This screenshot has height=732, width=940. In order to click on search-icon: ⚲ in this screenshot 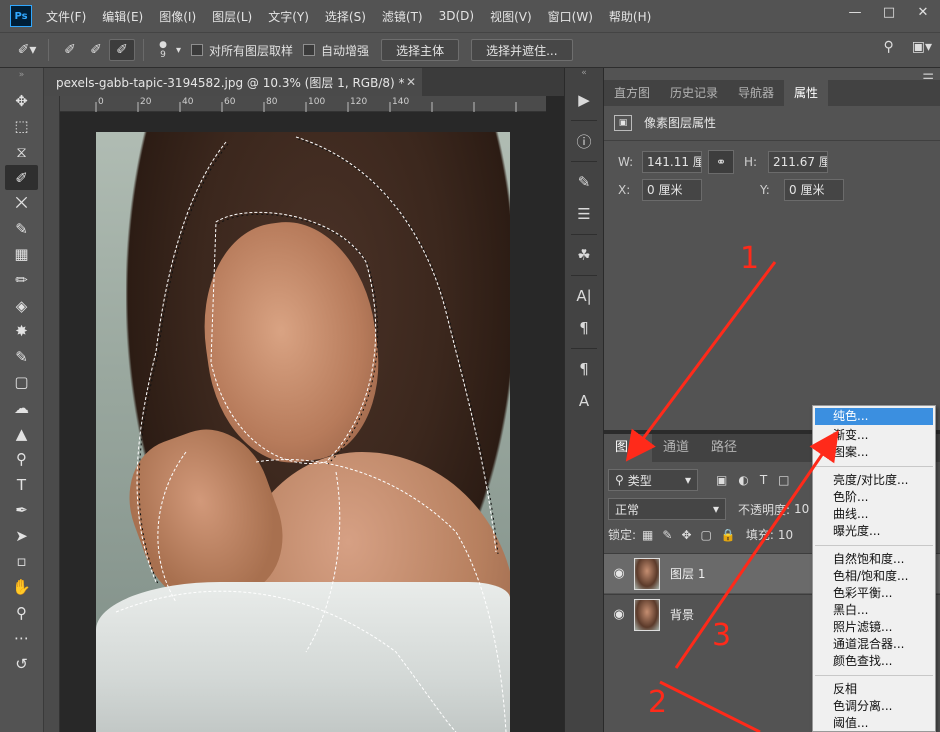, I will do `click(888, 47)`.